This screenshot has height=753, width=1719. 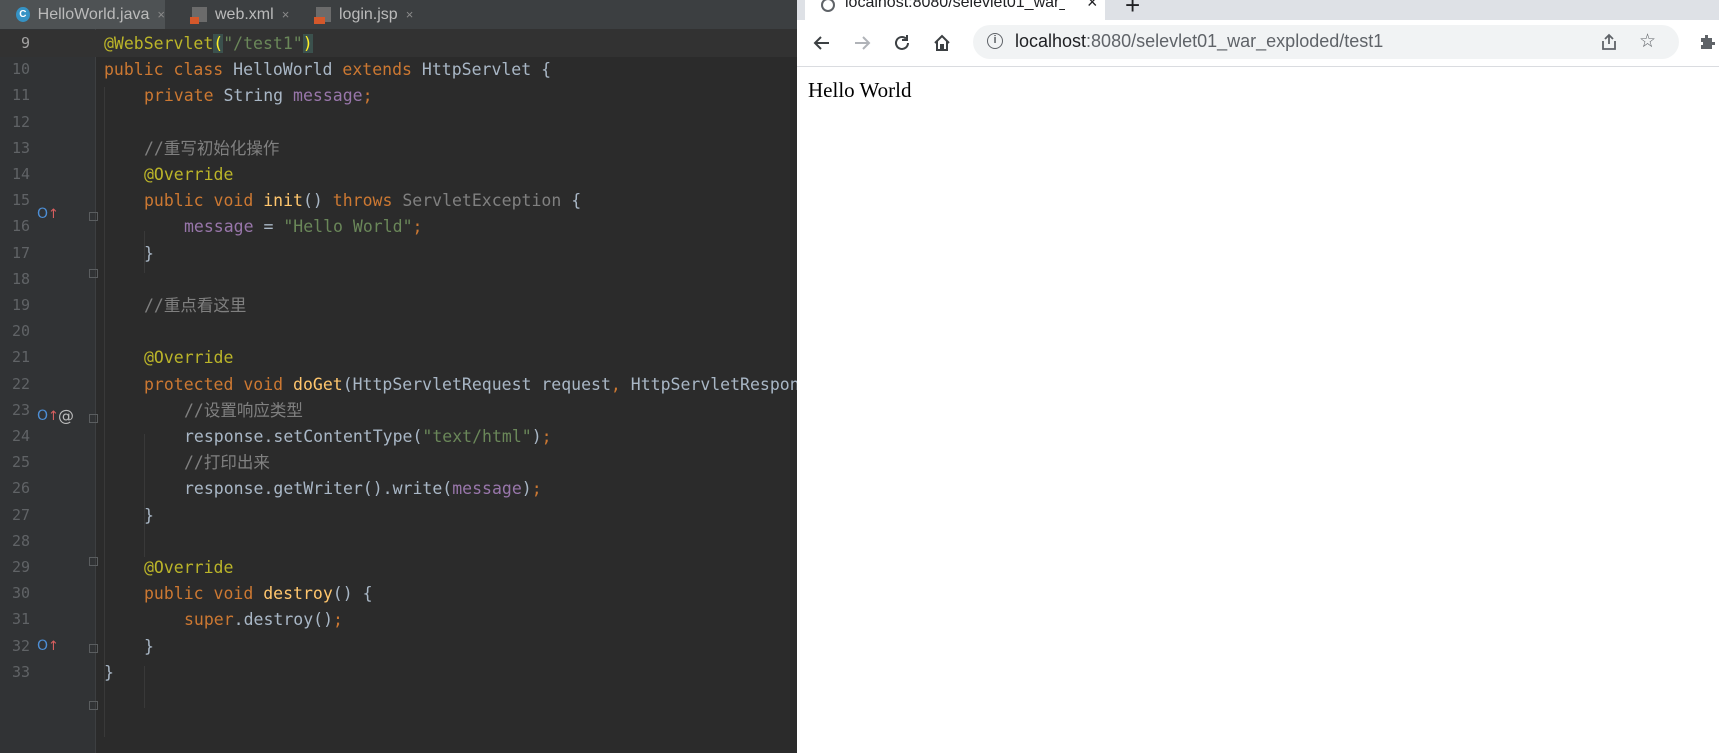 I want to click on browser-tab-strip: localhost:8080/selevlet01_war_ × +, so click(x=1258, y=10).